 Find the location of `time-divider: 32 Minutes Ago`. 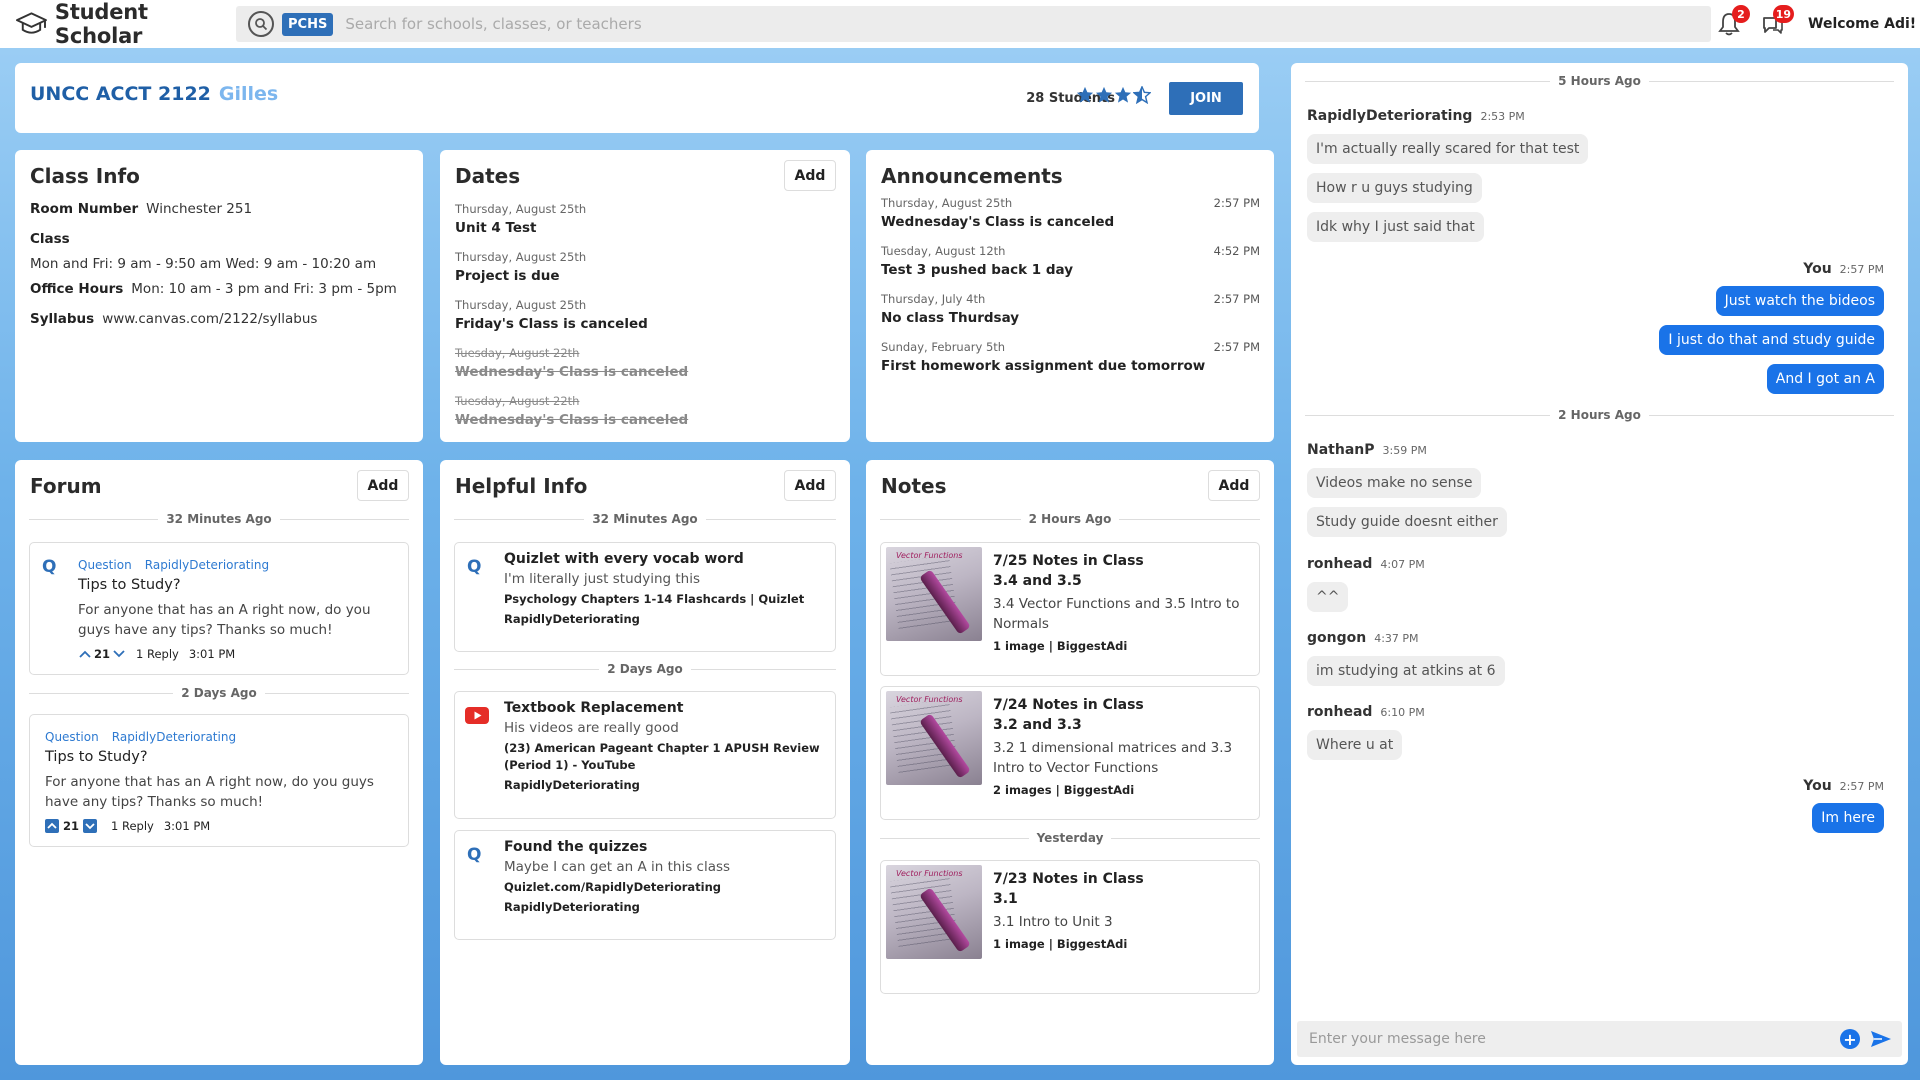

time-divider: 32 Minutes Ago is located at coordinates (645, 519).